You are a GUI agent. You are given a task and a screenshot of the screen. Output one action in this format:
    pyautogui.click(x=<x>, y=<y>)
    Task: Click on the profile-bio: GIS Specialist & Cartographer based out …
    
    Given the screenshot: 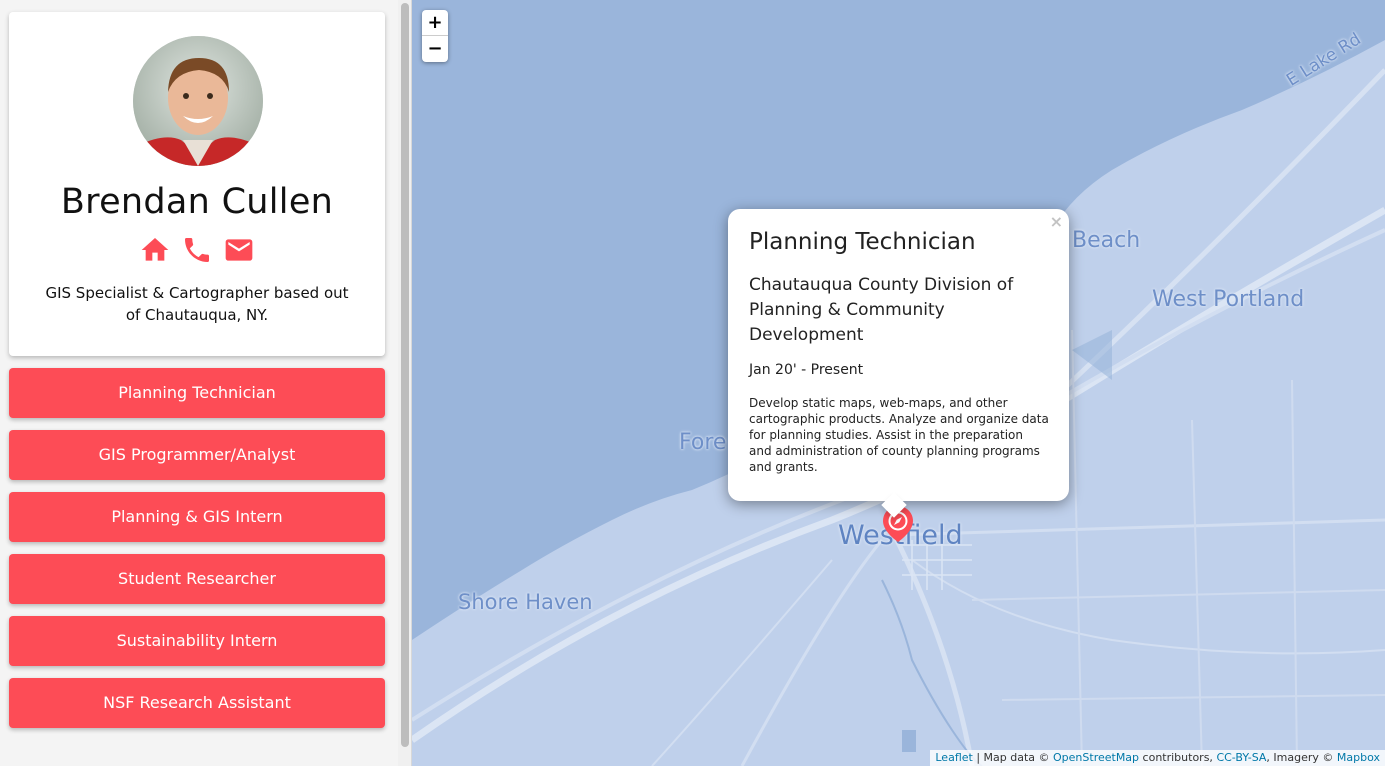 What is the action you would take?
    pyautogui.click(x=197, y=304)
    